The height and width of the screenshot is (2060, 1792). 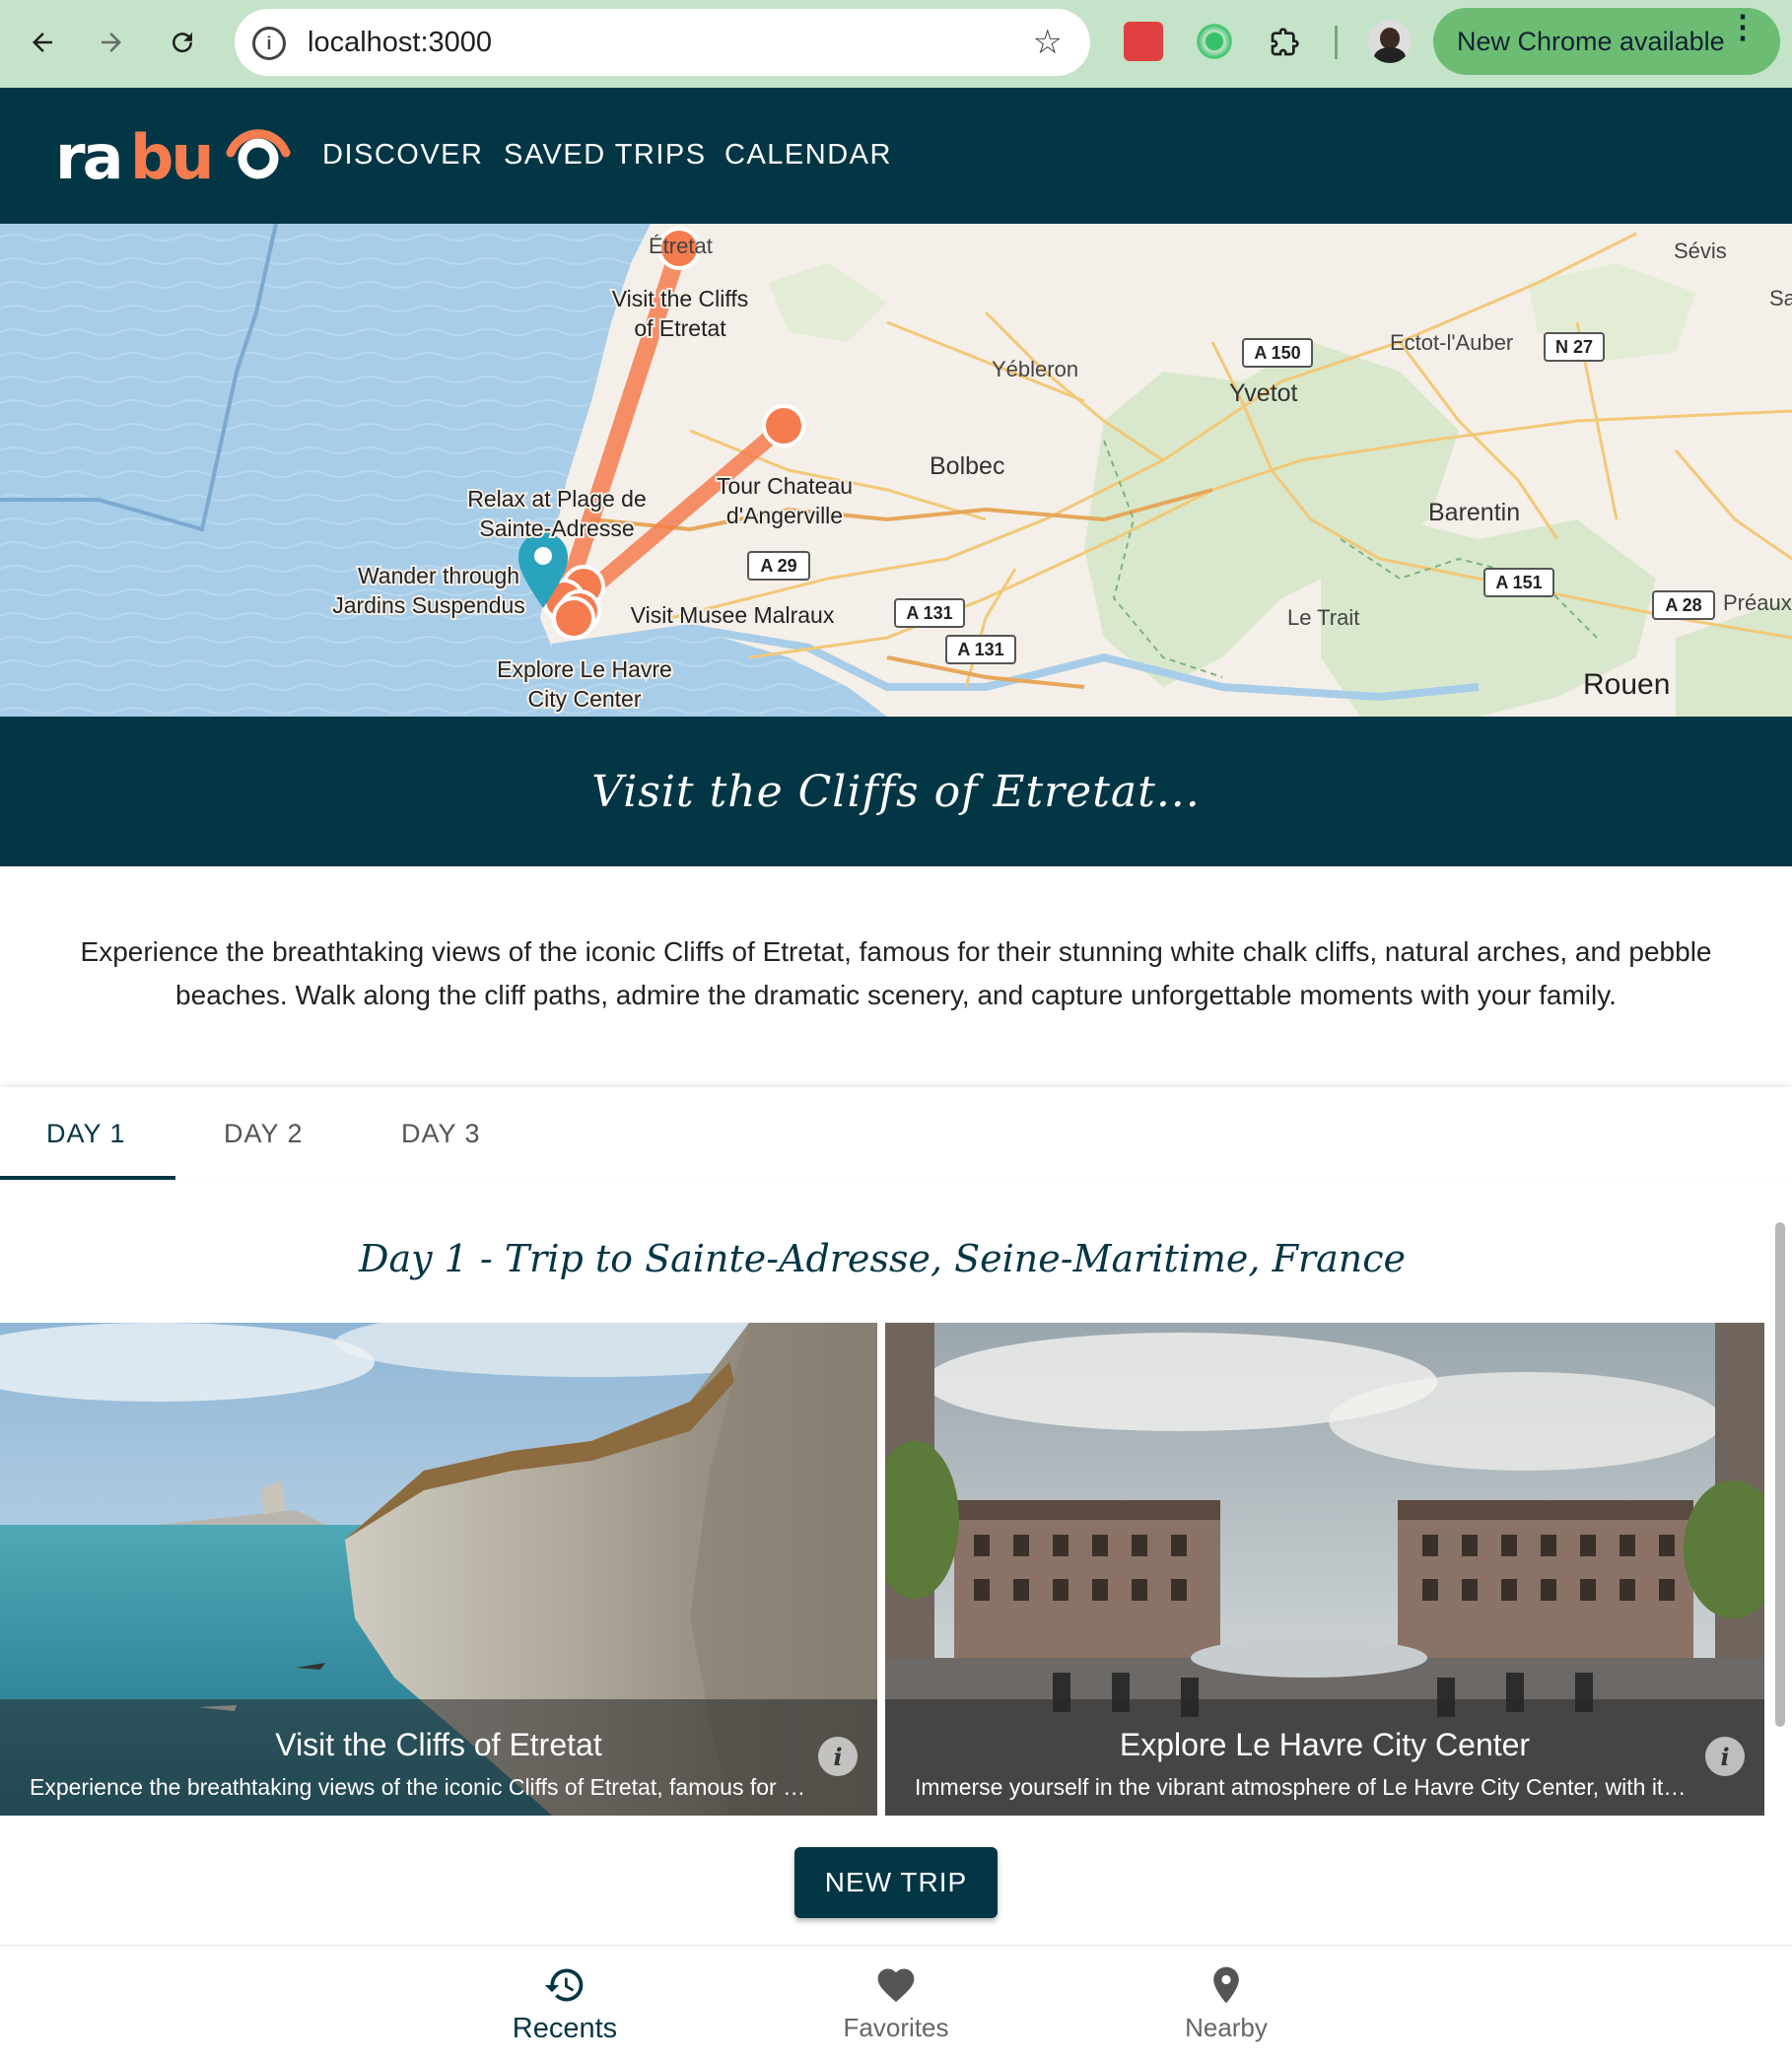 What do you see at coordinates (584, 699) in the screenshot?
I see `map-label-havre-2: City Center` at bounding box center [584, 699].